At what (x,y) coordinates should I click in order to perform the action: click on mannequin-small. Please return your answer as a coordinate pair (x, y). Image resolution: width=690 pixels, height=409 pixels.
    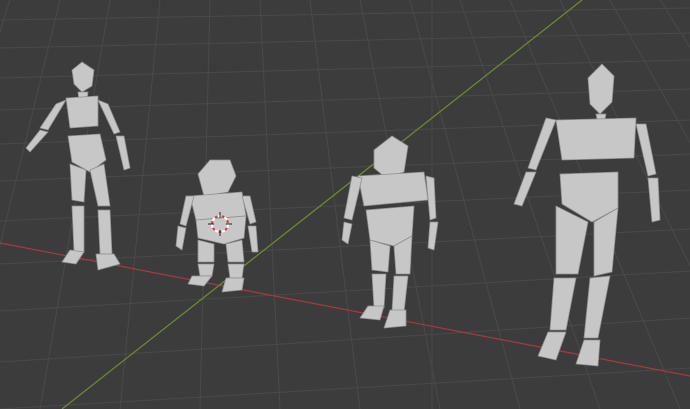
    Looking at the image, I should click on (217, 226).